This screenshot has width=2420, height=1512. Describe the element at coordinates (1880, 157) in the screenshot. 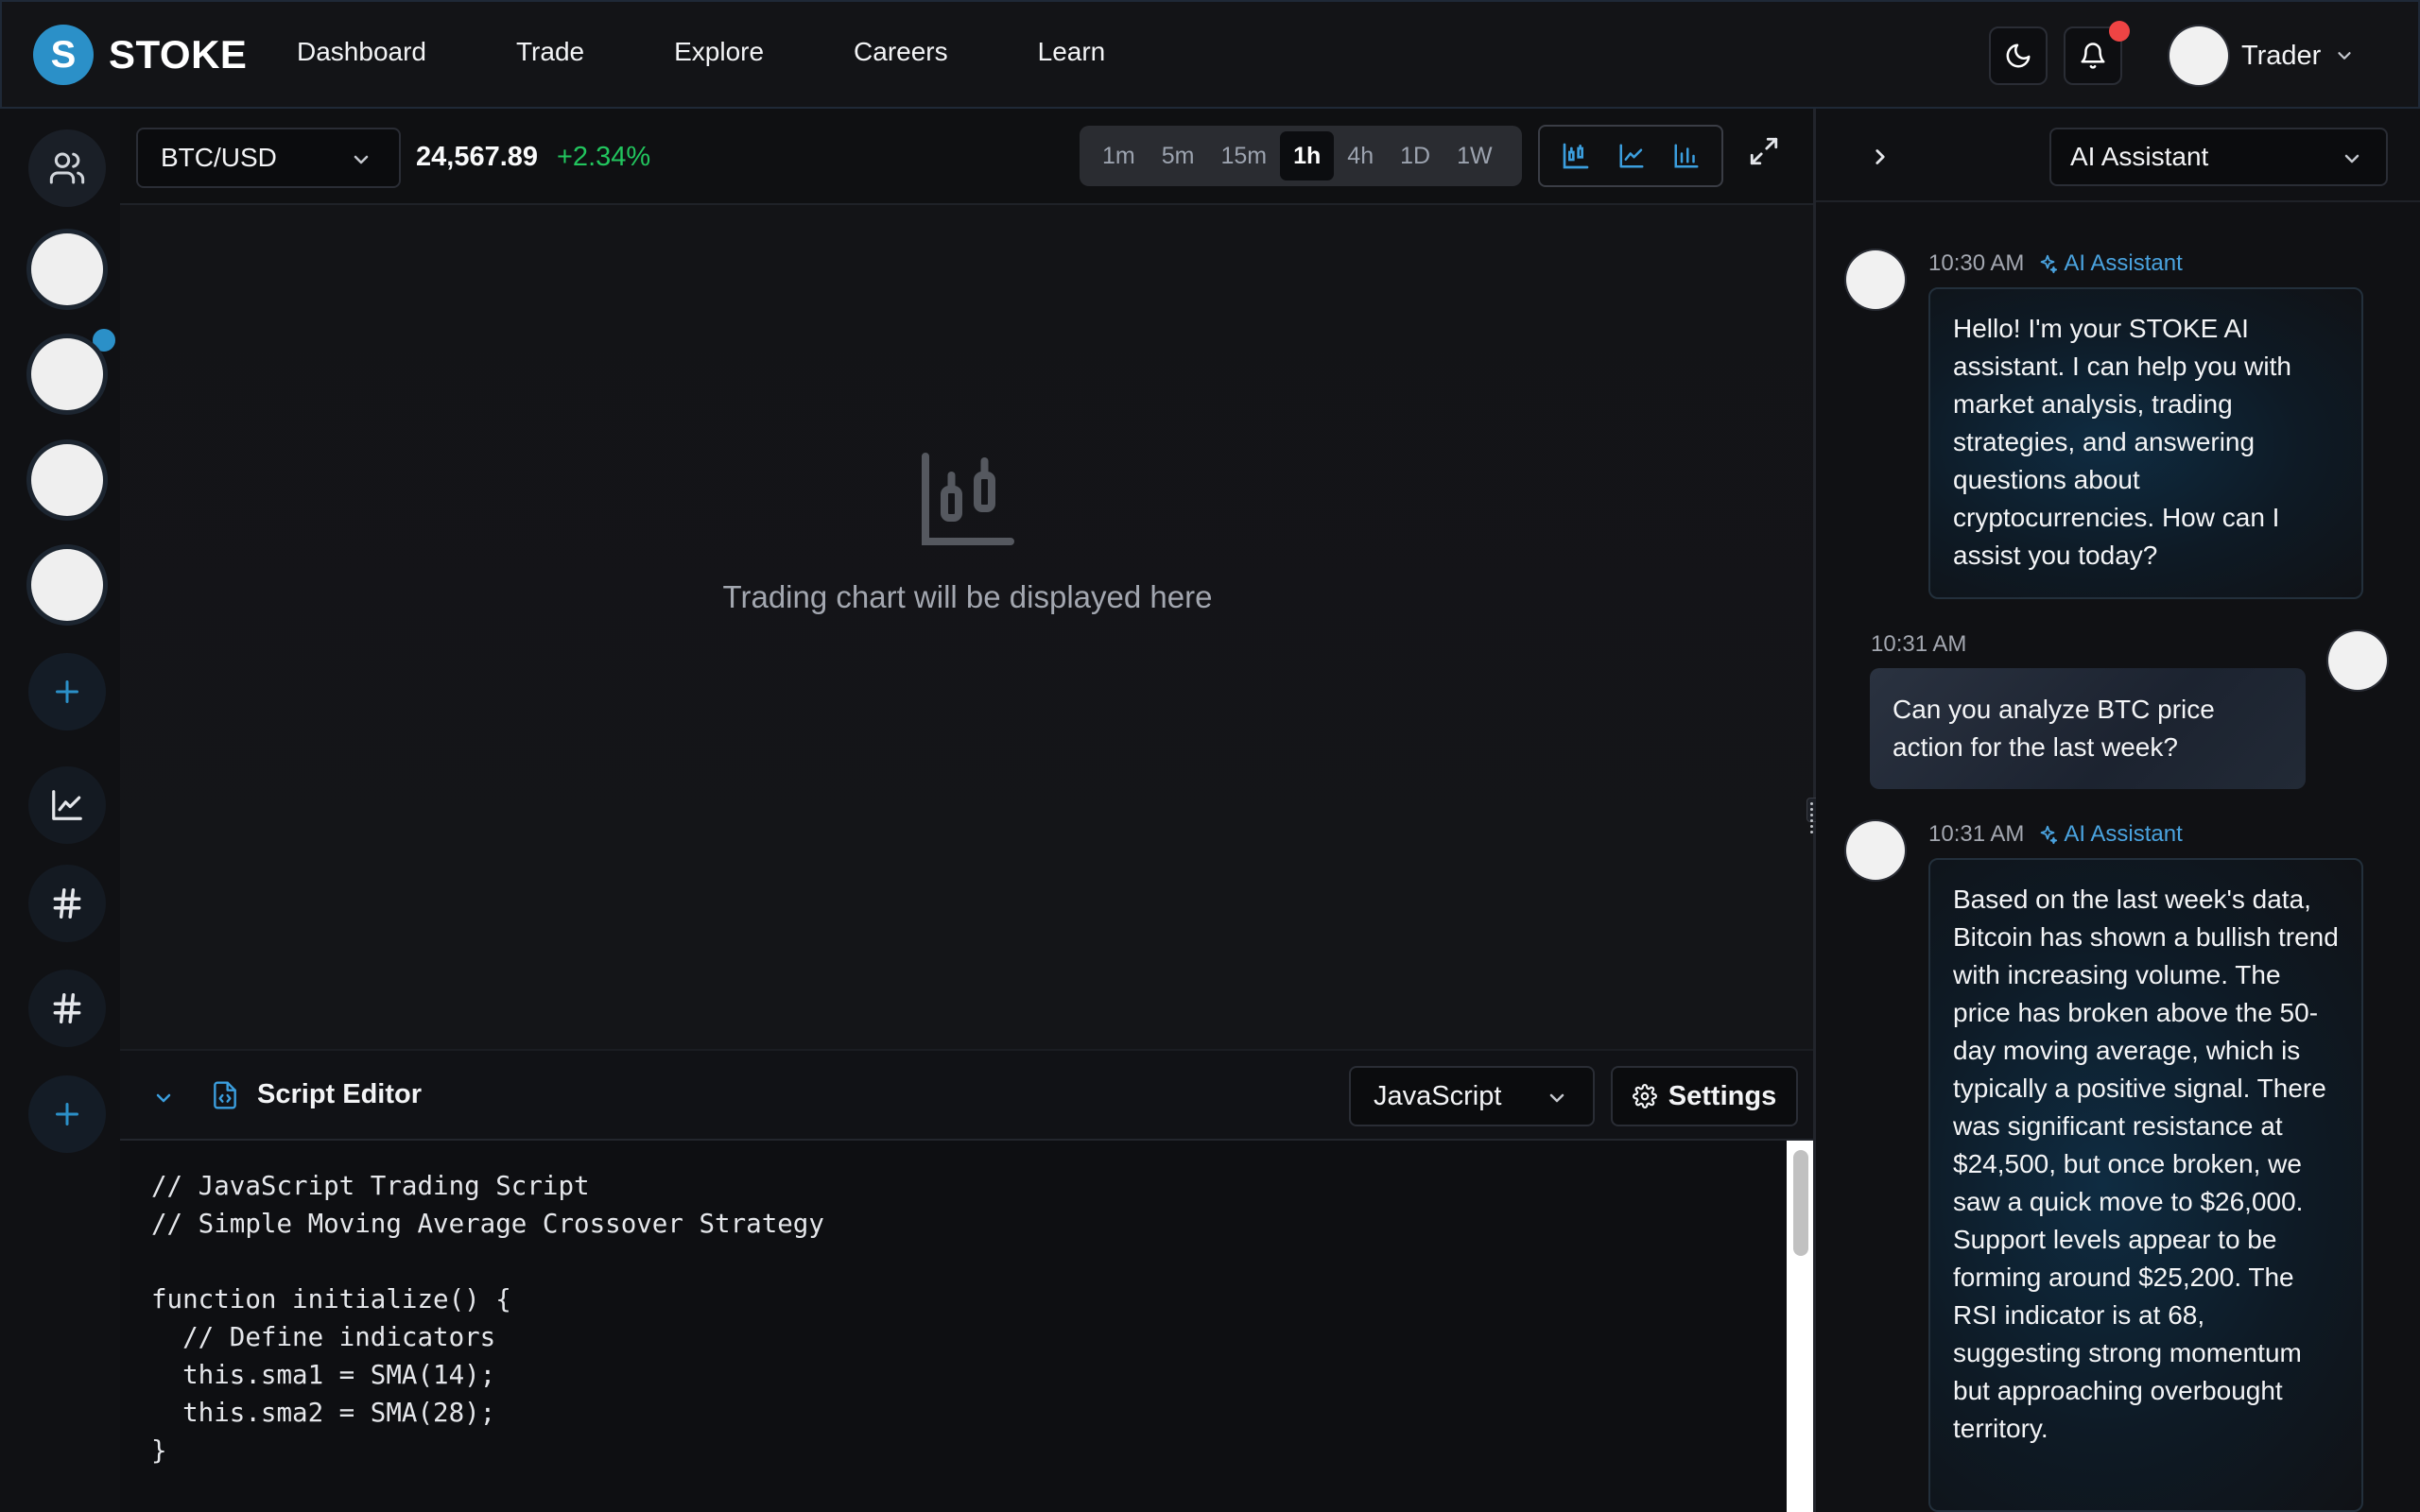

I see `chevron-right-icon` at that location.